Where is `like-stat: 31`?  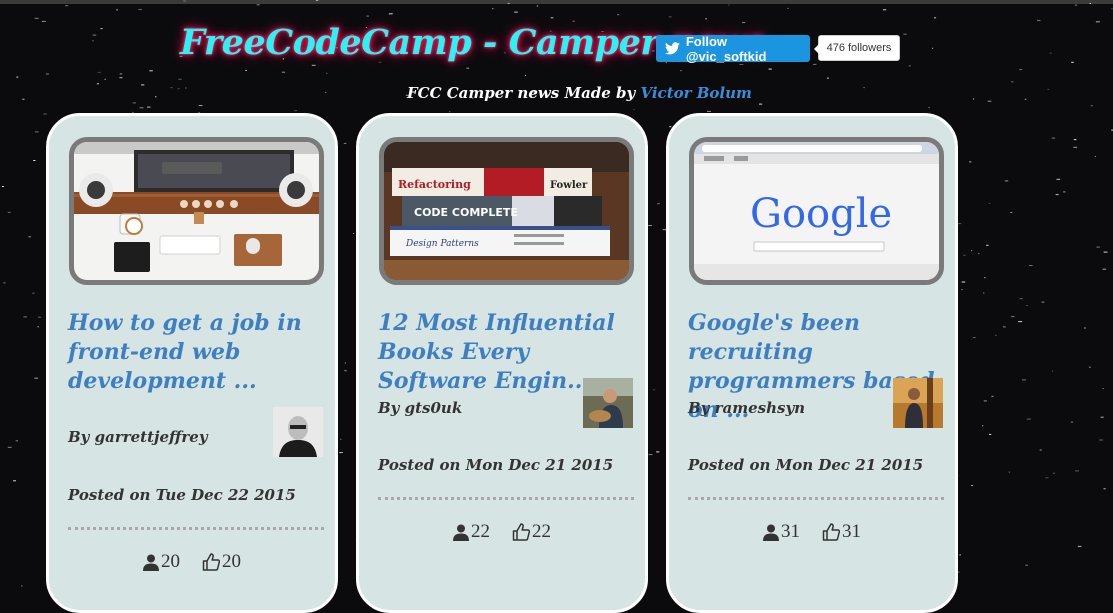 like-stat: 31 is located at coordinates (841, 532).